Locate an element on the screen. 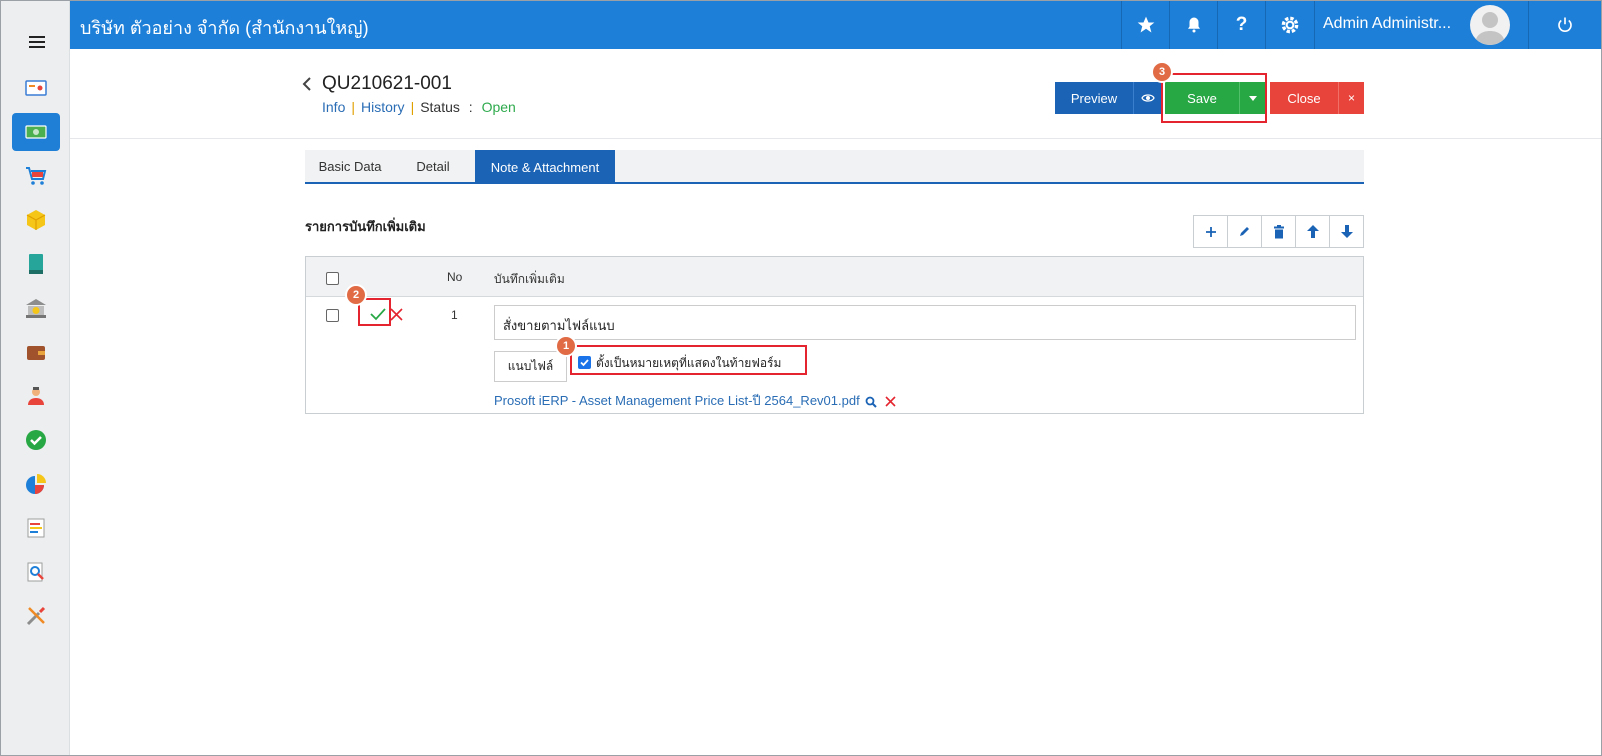 The height and width of the screenshot is (756, 1602). gear-icon is located at coordinates (1289, 25).